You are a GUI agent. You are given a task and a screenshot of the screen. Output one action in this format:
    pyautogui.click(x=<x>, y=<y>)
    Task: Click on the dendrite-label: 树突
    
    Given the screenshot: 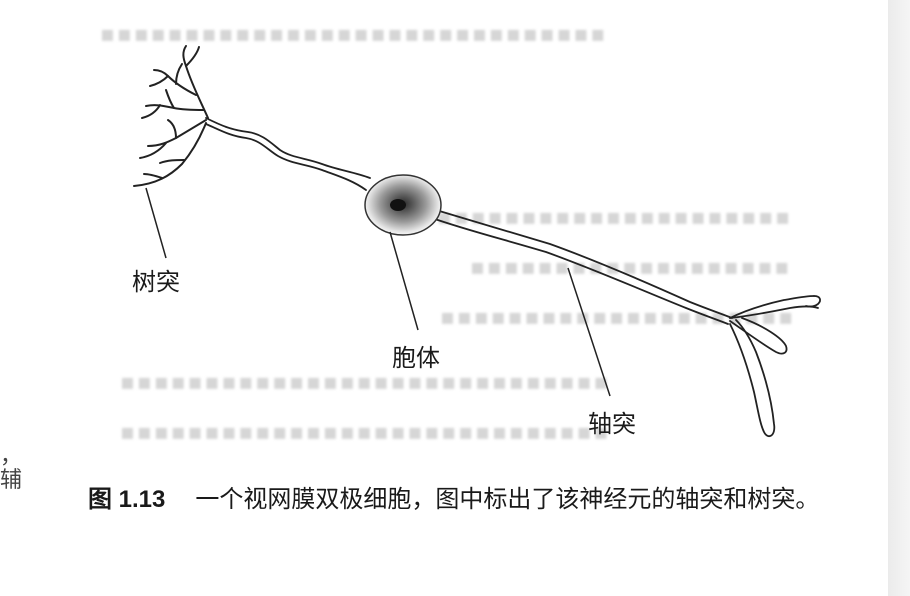 What is the action you would take?
    pyautogui.click(x=156, y=282)
    